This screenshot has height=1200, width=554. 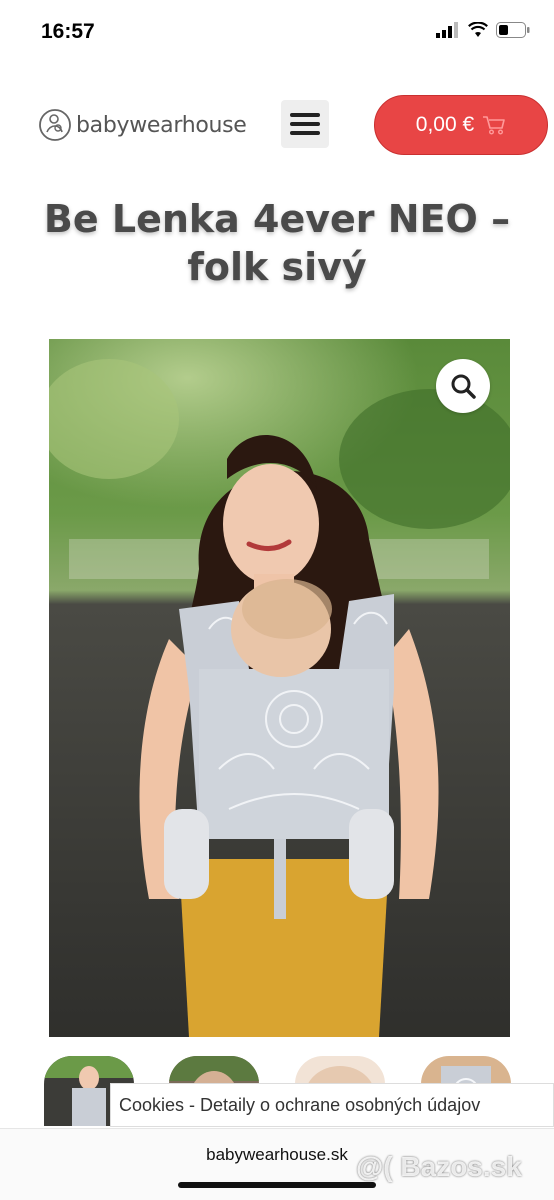 I want to click on logo-text: babywearhouse, so click(x=161, y=125).